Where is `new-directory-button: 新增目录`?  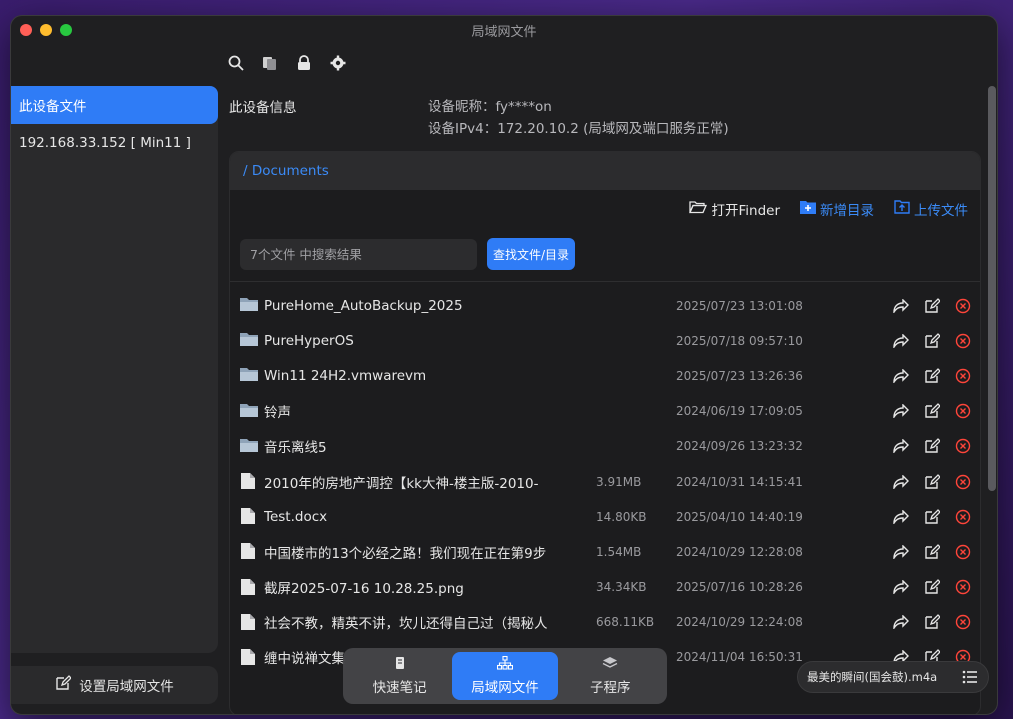
new-directory-button: 新增目录 is located at coordinates (837, 209).